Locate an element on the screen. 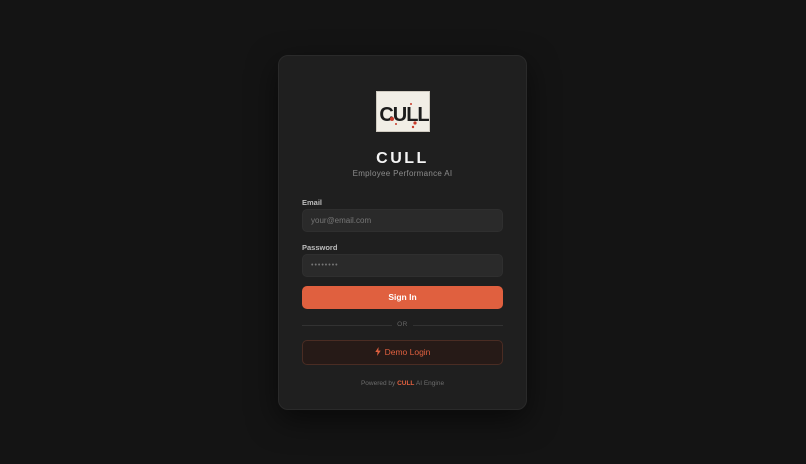  or-divider: OR is located at coordinates (402, 325).